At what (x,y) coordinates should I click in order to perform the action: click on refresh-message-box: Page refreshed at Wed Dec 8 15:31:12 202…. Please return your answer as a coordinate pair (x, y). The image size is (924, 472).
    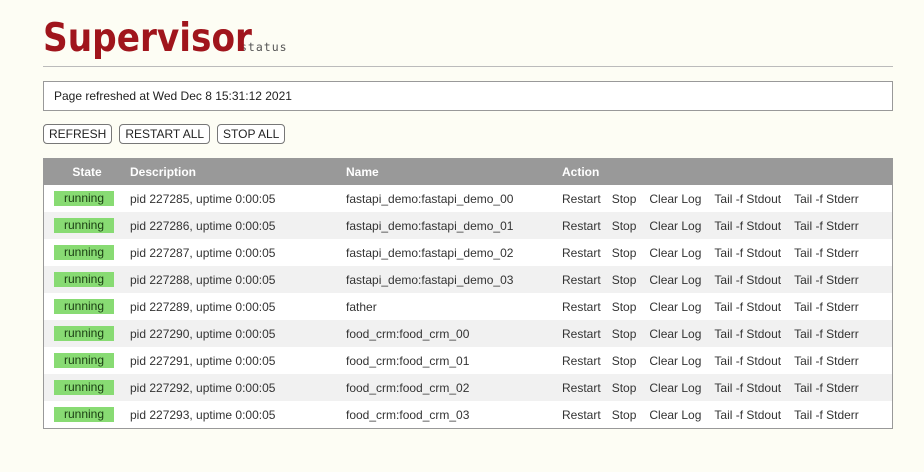
    Looking at the image, I should click on (468, 96).